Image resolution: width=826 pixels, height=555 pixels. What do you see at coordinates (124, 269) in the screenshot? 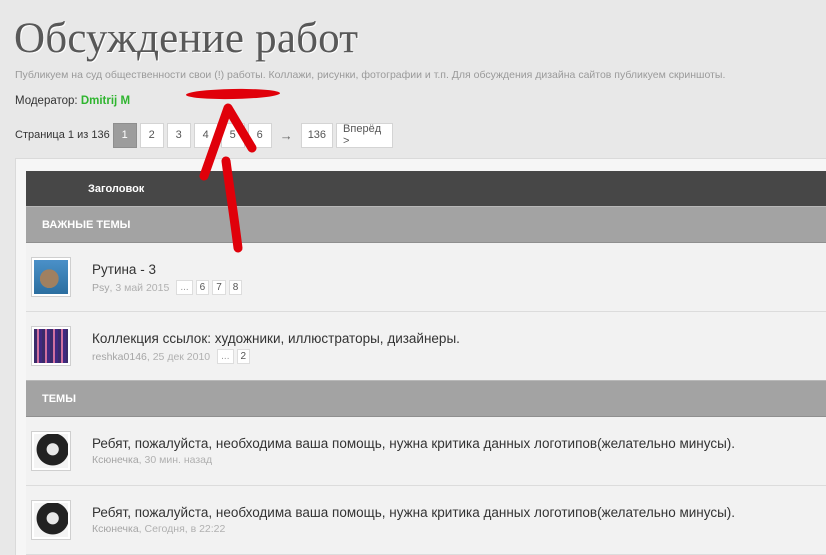
I see `topic-title-link: Рутина - 3` at bounding box center [124, 269].